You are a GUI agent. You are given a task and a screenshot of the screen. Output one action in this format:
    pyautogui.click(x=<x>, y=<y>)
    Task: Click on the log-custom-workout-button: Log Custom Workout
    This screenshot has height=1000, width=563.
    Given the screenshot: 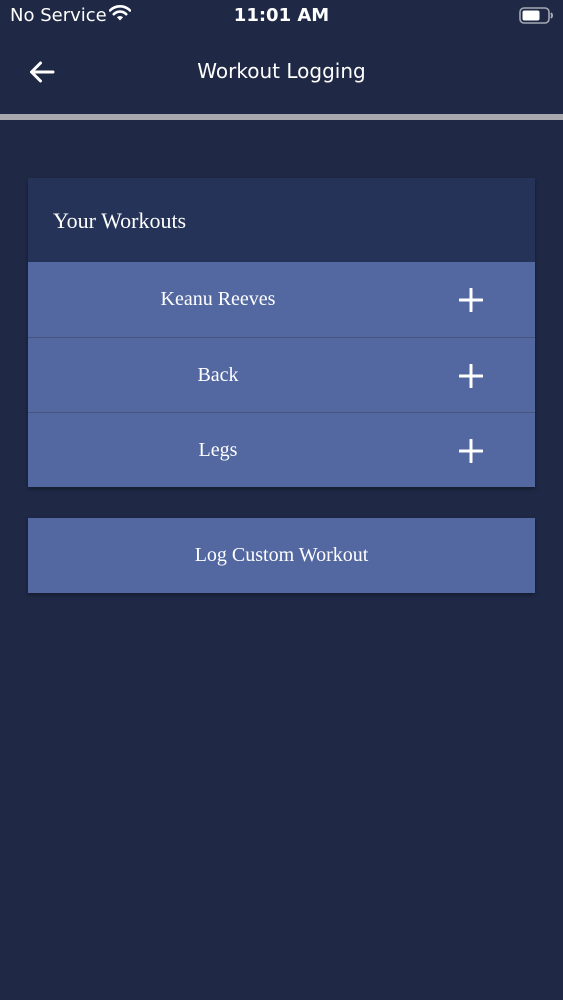 What is the action you would take?
    pyautogui.click(x=281, y=555)
    